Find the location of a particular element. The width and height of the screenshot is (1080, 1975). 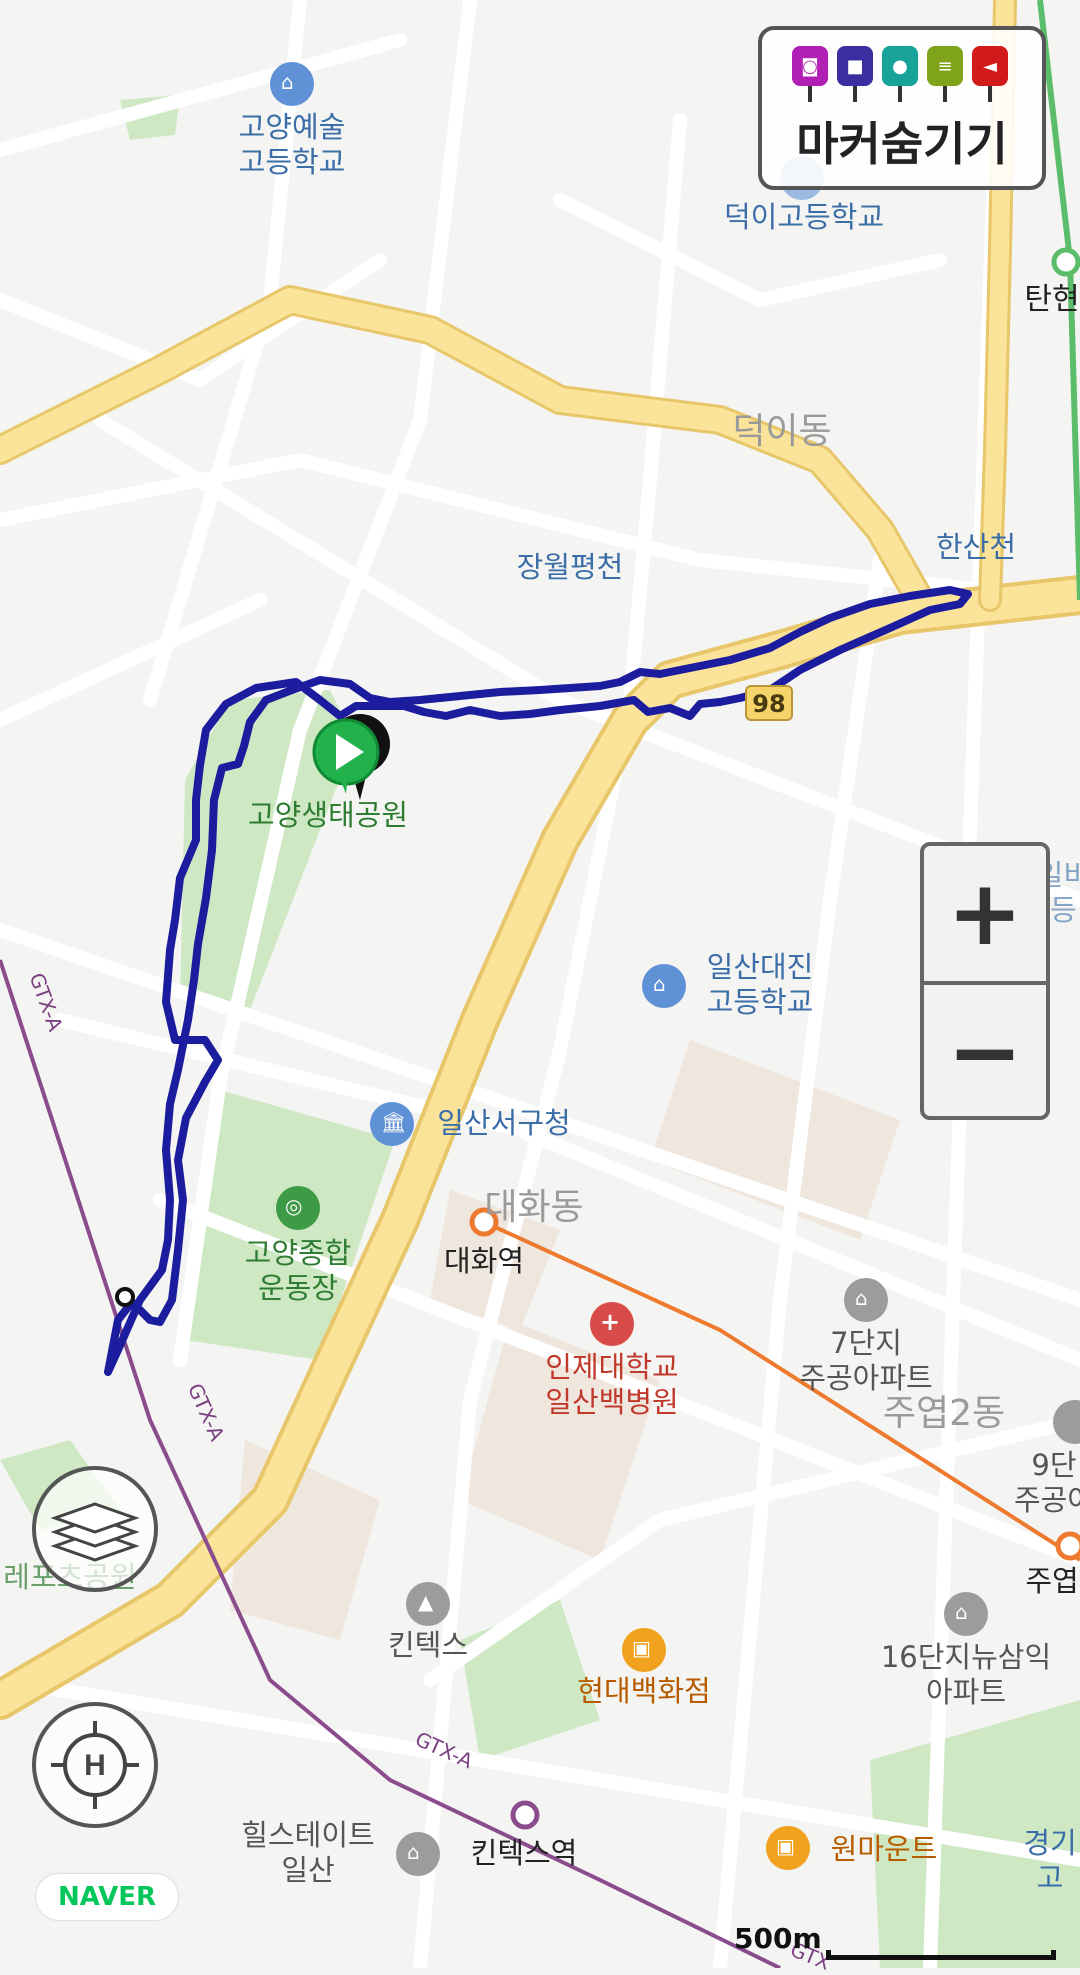

hospital-icon: + is located at coordinates (610, 1322).